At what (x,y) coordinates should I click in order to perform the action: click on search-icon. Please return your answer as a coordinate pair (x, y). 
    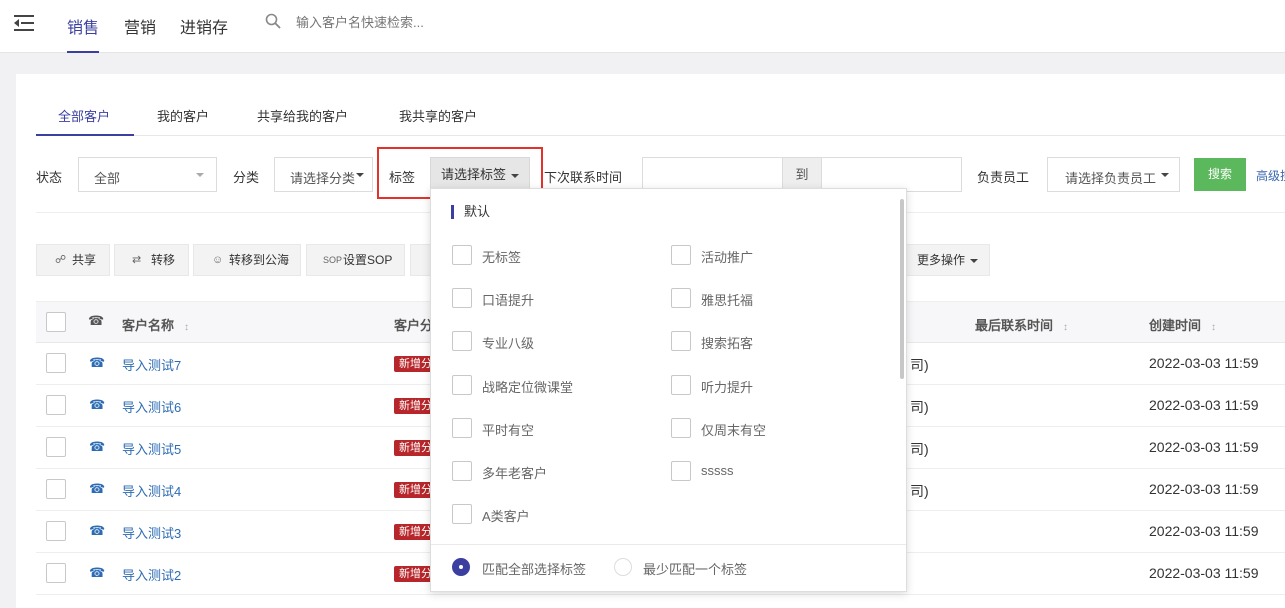
    Looking at the image, I should click on (273, 21).